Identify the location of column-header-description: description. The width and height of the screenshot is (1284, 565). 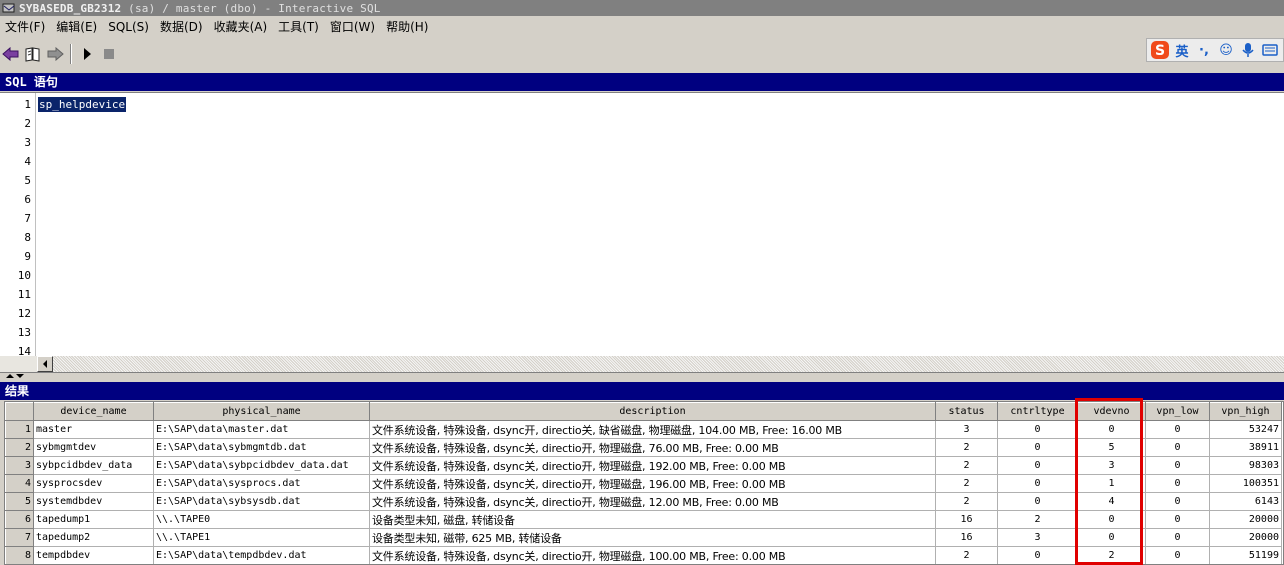
(652, 411).